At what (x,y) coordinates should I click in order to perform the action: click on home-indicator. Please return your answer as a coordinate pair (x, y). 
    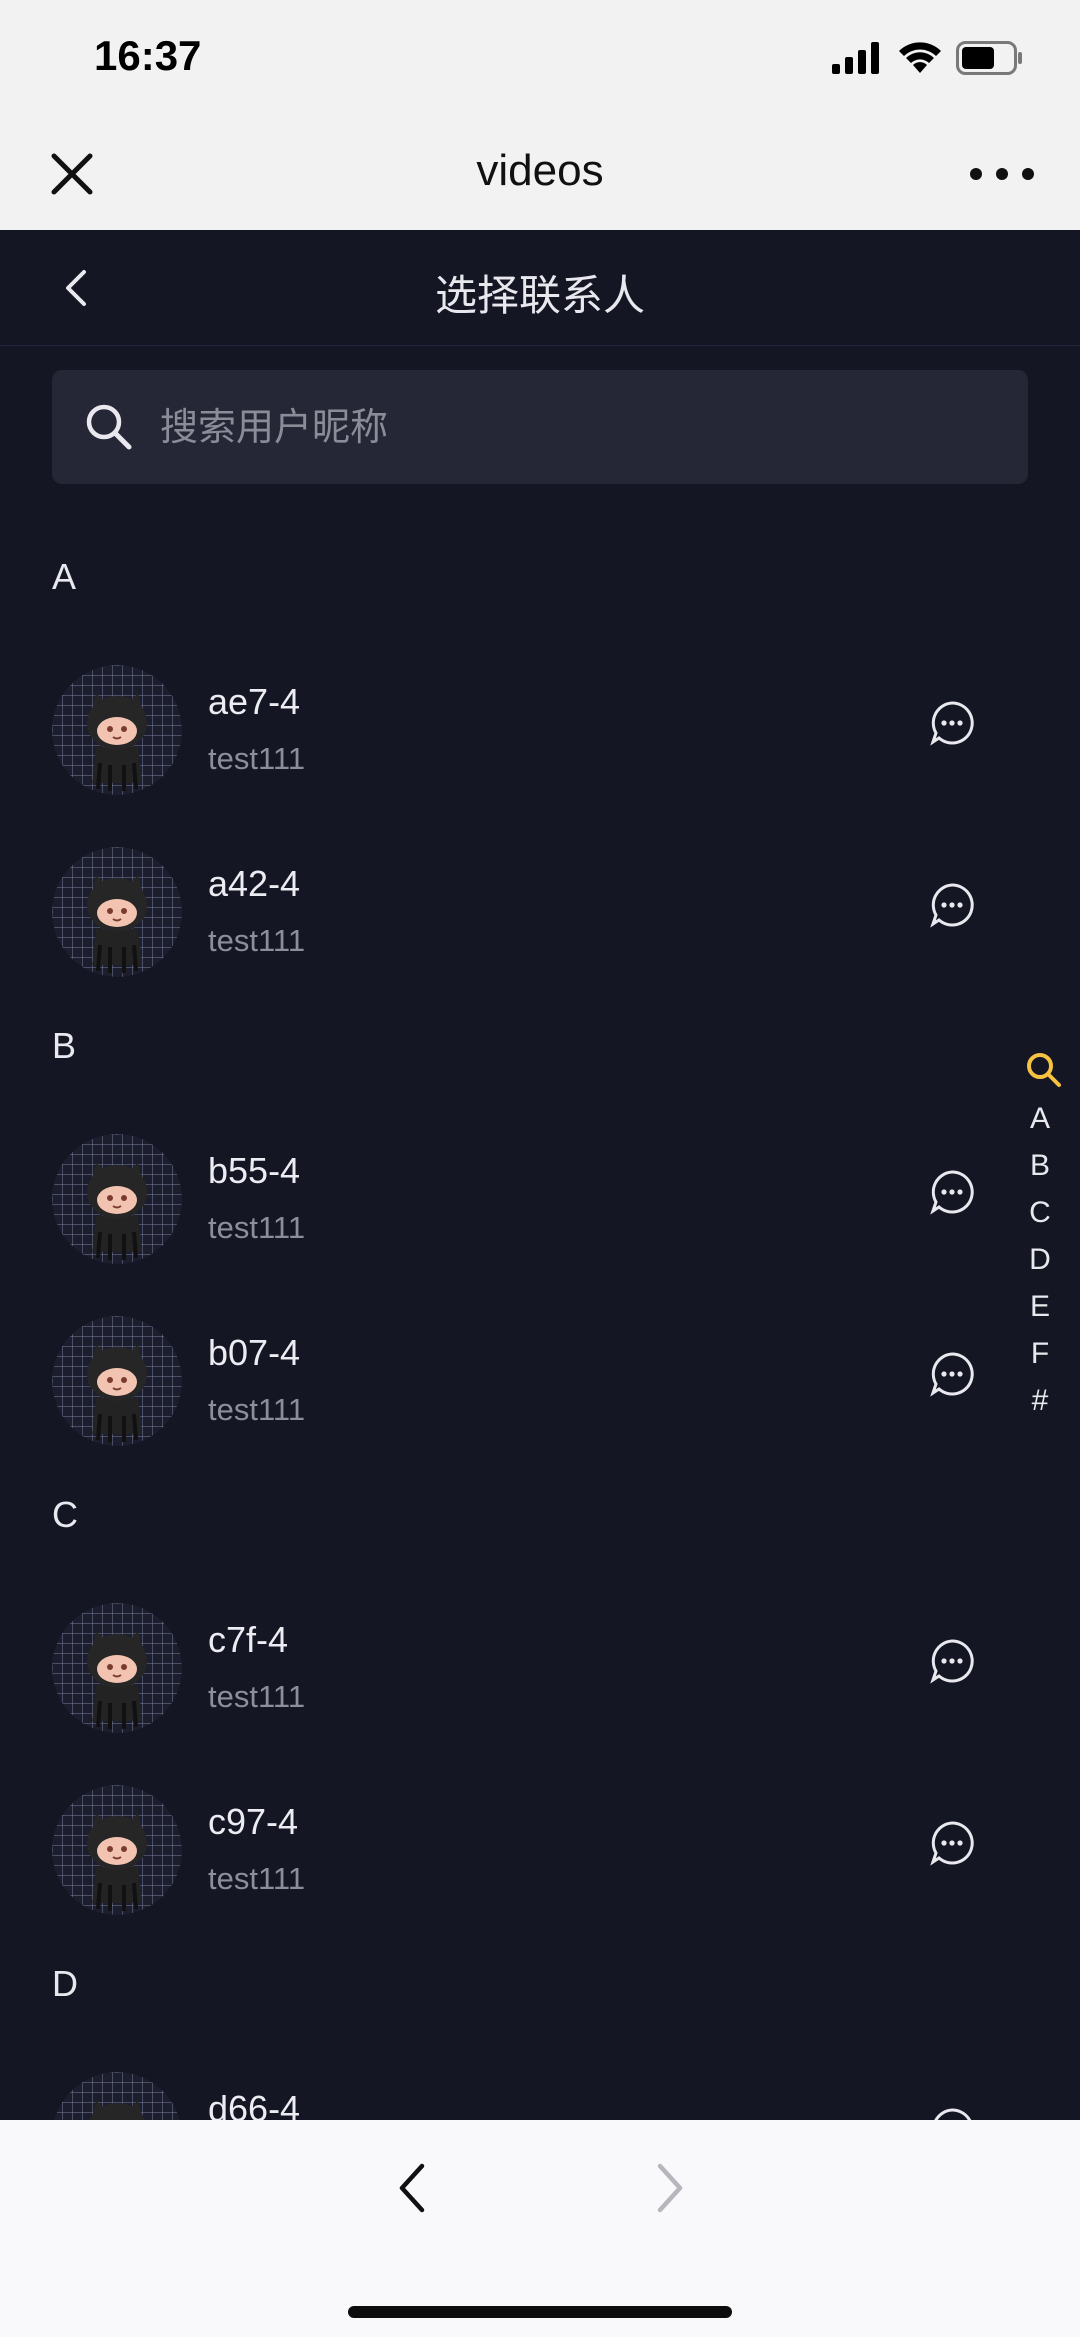
    Looking at the image, I should click on (540, 2312).